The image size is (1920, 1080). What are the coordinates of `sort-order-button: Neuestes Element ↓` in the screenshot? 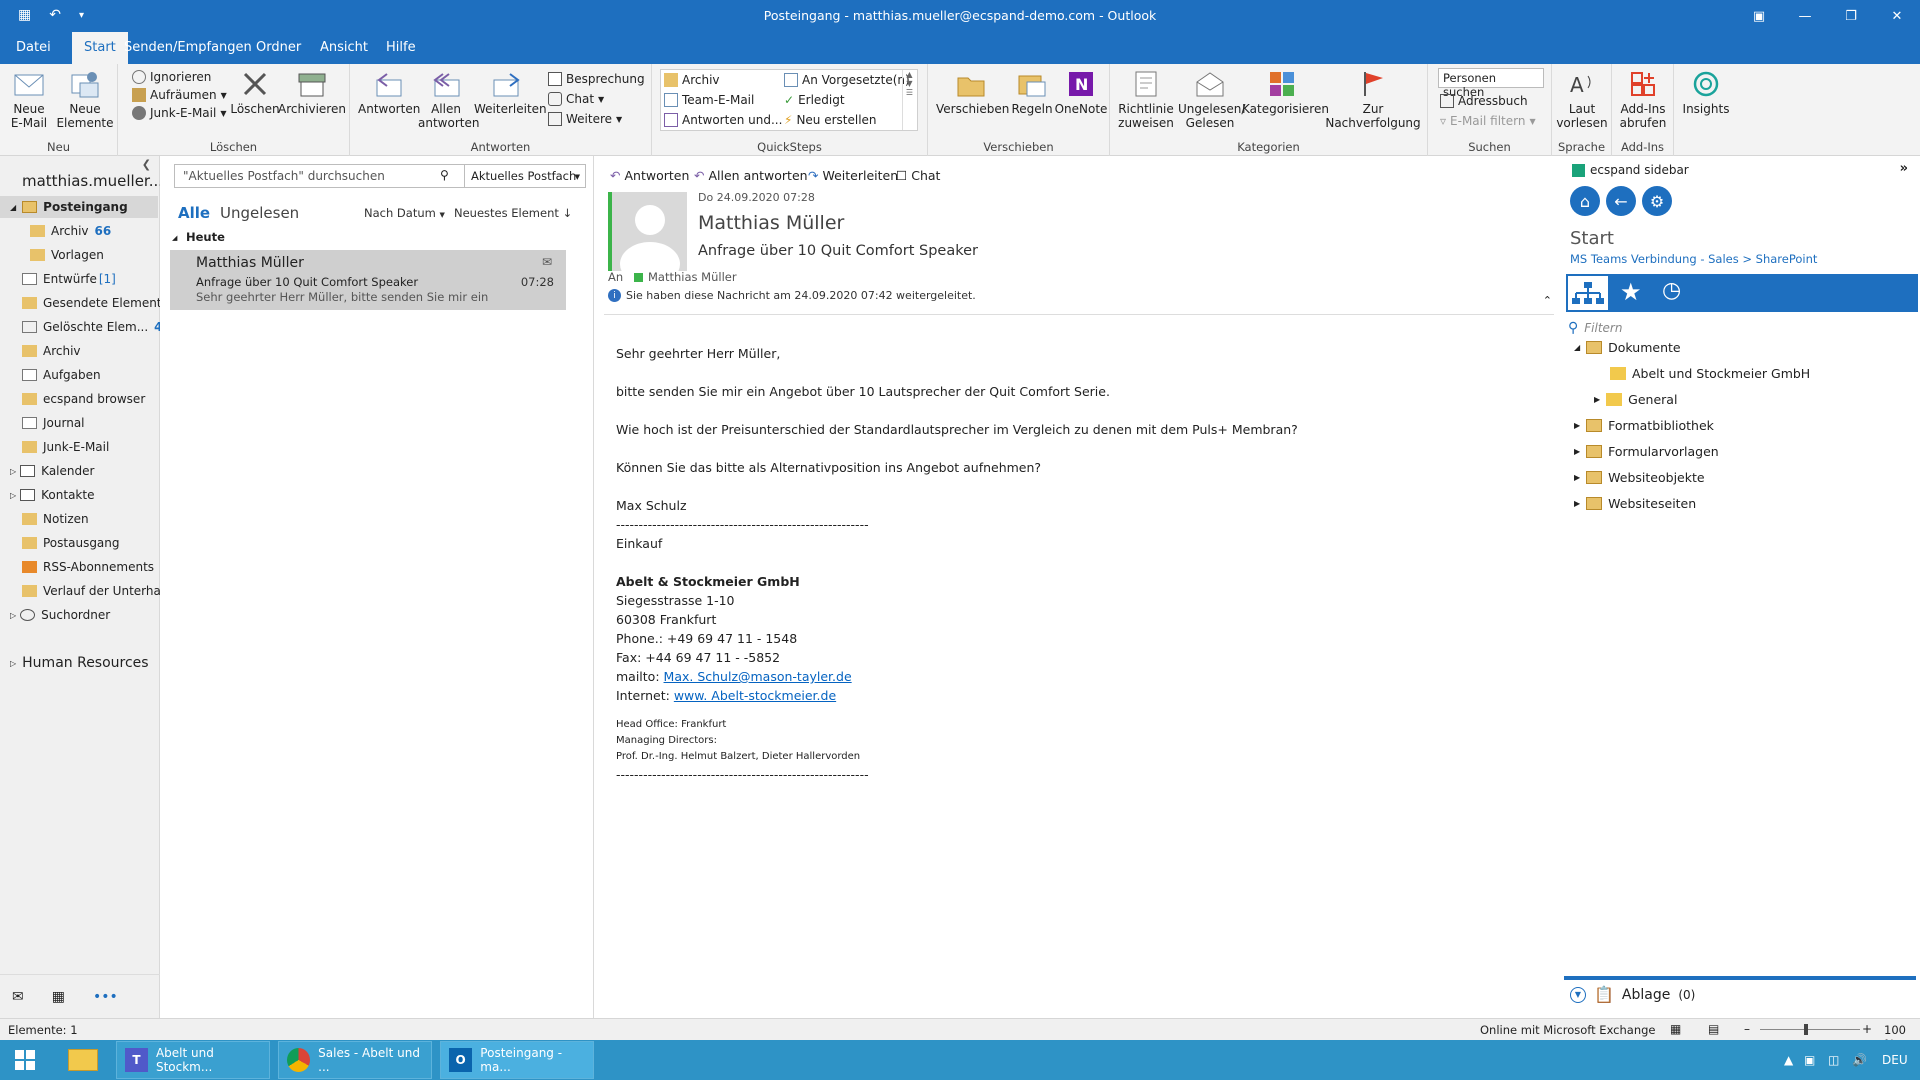 It's located at (513, 213).